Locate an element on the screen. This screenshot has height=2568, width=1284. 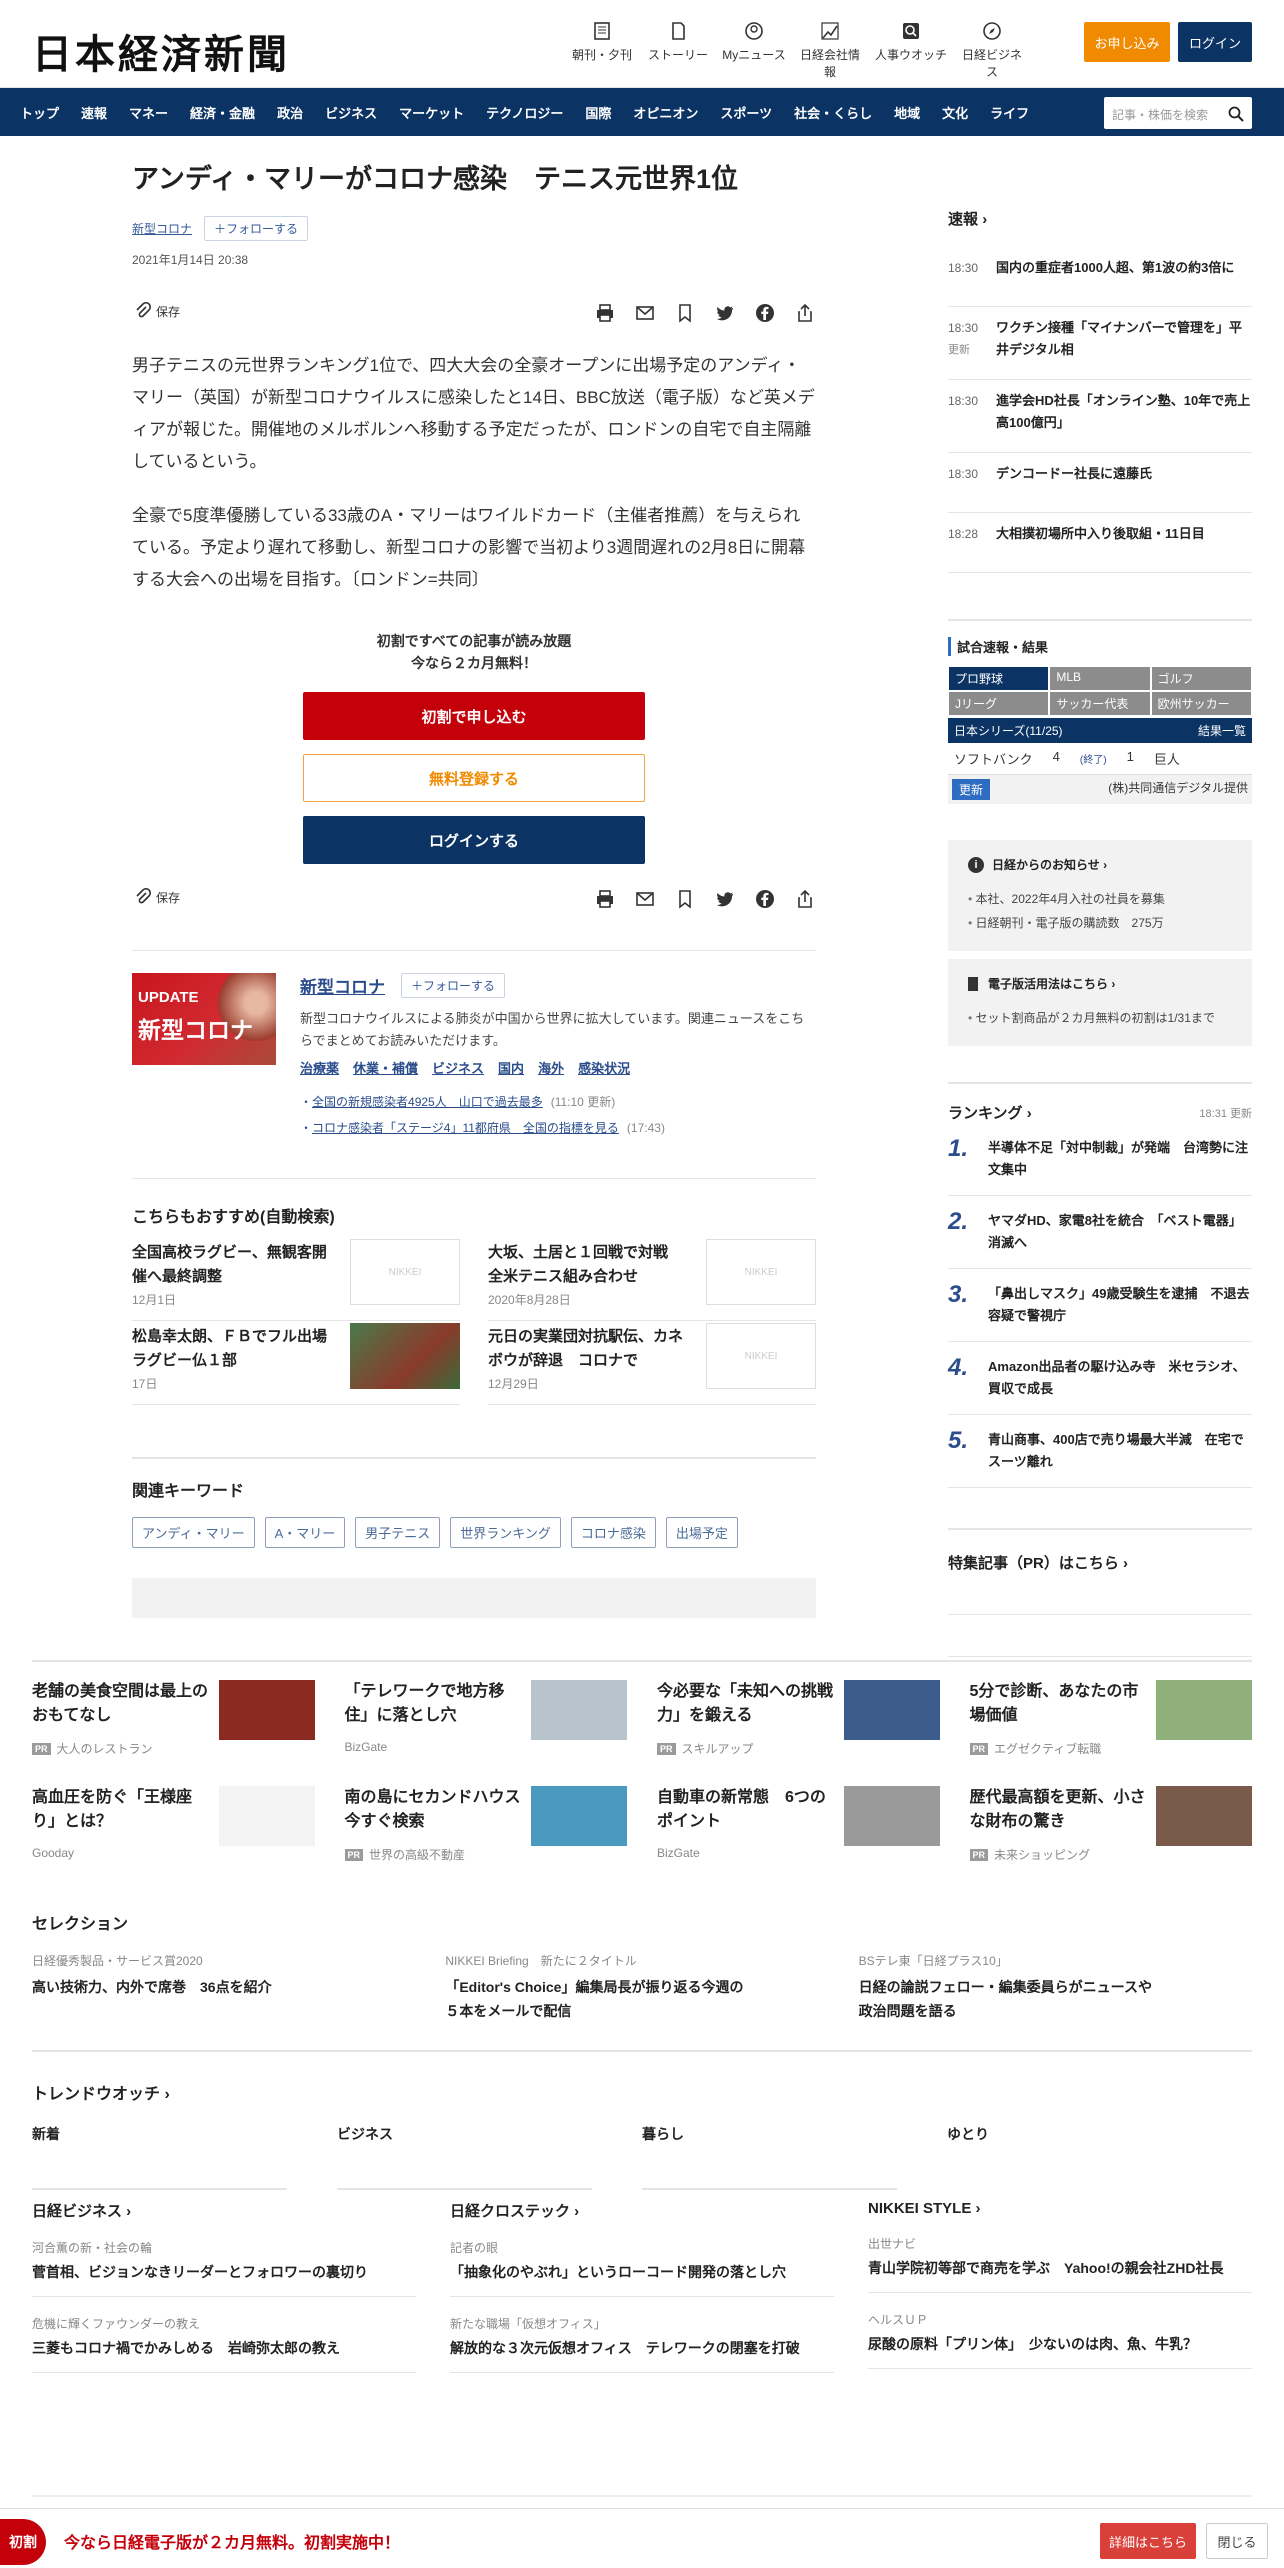
score-tab: 欧州サッカー is located at coordinates (1201, 703).